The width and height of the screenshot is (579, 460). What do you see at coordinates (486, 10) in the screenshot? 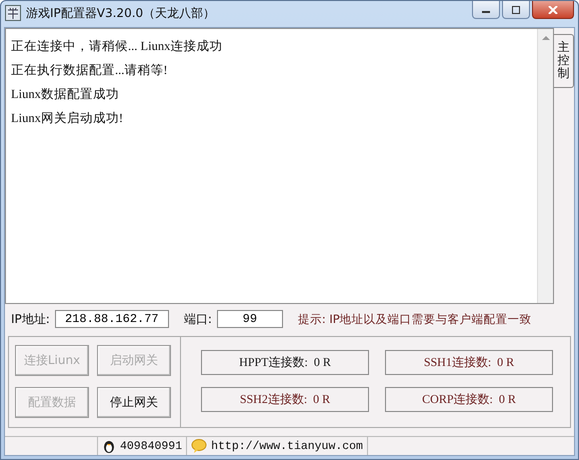
I see `minimize-button` at bounding box center [486, 10].